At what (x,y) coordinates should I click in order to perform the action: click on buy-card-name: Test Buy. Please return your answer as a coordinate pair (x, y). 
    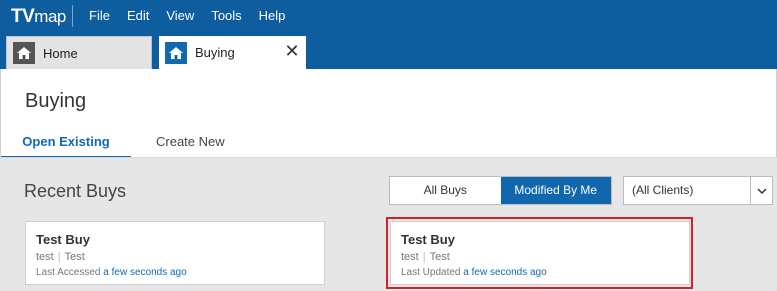
    Looking at the image, I should click on (63, 239).